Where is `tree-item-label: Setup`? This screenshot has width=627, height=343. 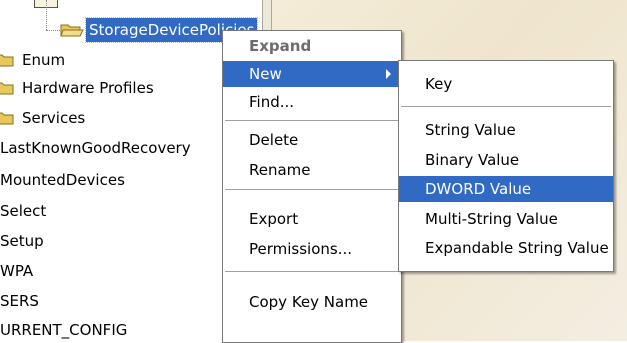 tree-item-label: Setup is located at coordinates (22, 241).